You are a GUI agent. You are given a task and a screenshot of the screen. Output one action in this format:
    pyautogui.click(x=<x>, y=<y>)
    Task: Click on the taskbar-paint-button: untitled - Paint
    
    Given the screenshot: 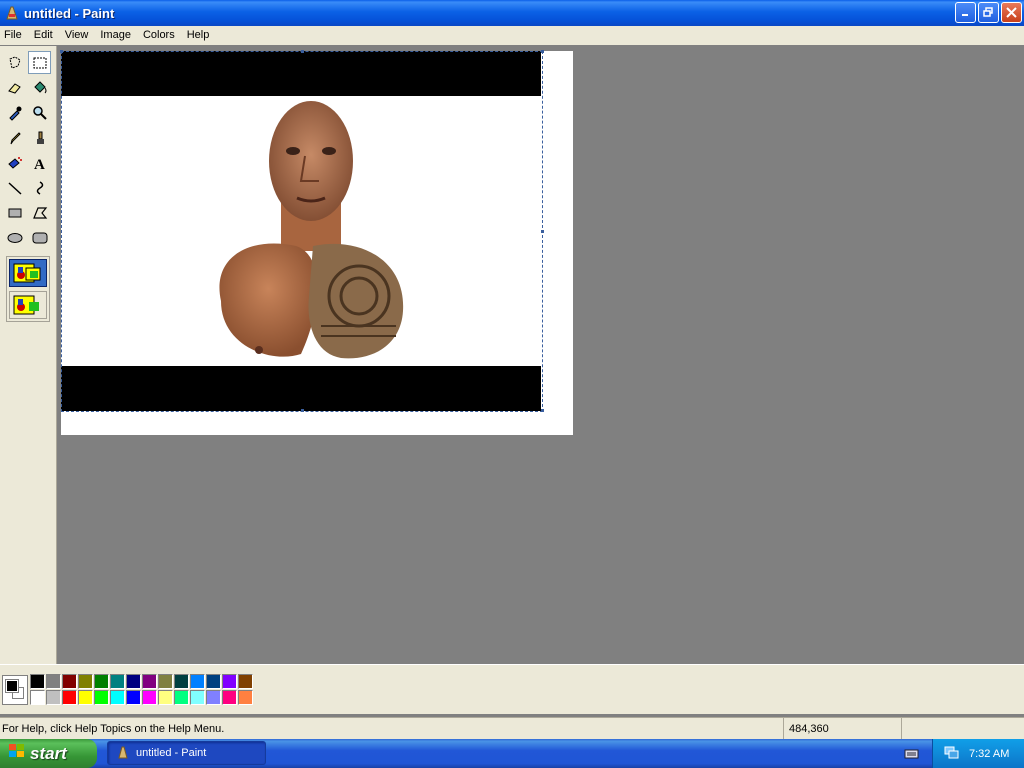 What is the action you would take?
    pyautogui.click(x=186, y=753)
    